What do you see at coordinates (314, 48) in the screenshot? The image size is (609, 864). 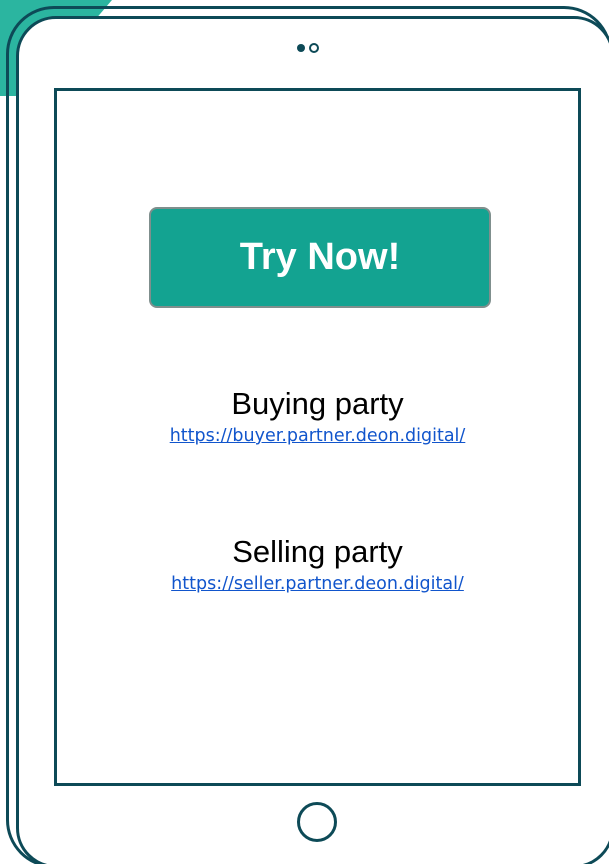 I see `camera-lens-icon` at bounding box center [314, 48].